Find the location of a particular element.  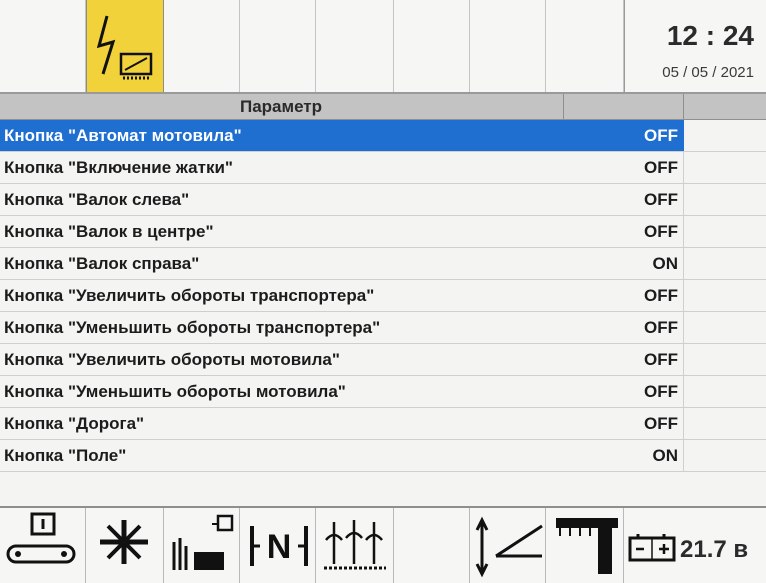

parameter-label: Кнопка "Увеличить обороты транспортера" is located at coordinates (189, 295).